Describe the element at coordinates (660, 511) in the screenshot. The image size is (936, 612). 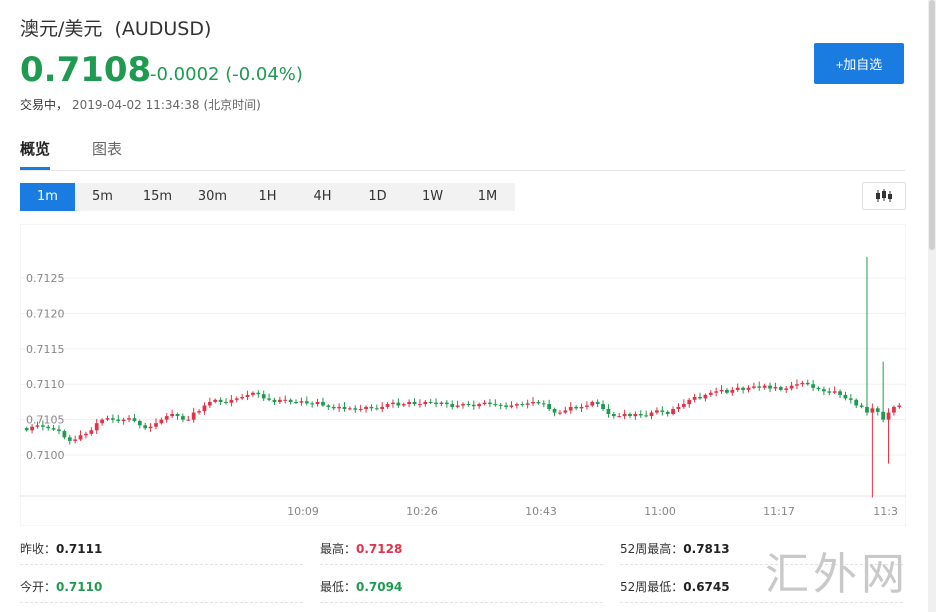
I see `x-tick-label: 11:00` at that location.